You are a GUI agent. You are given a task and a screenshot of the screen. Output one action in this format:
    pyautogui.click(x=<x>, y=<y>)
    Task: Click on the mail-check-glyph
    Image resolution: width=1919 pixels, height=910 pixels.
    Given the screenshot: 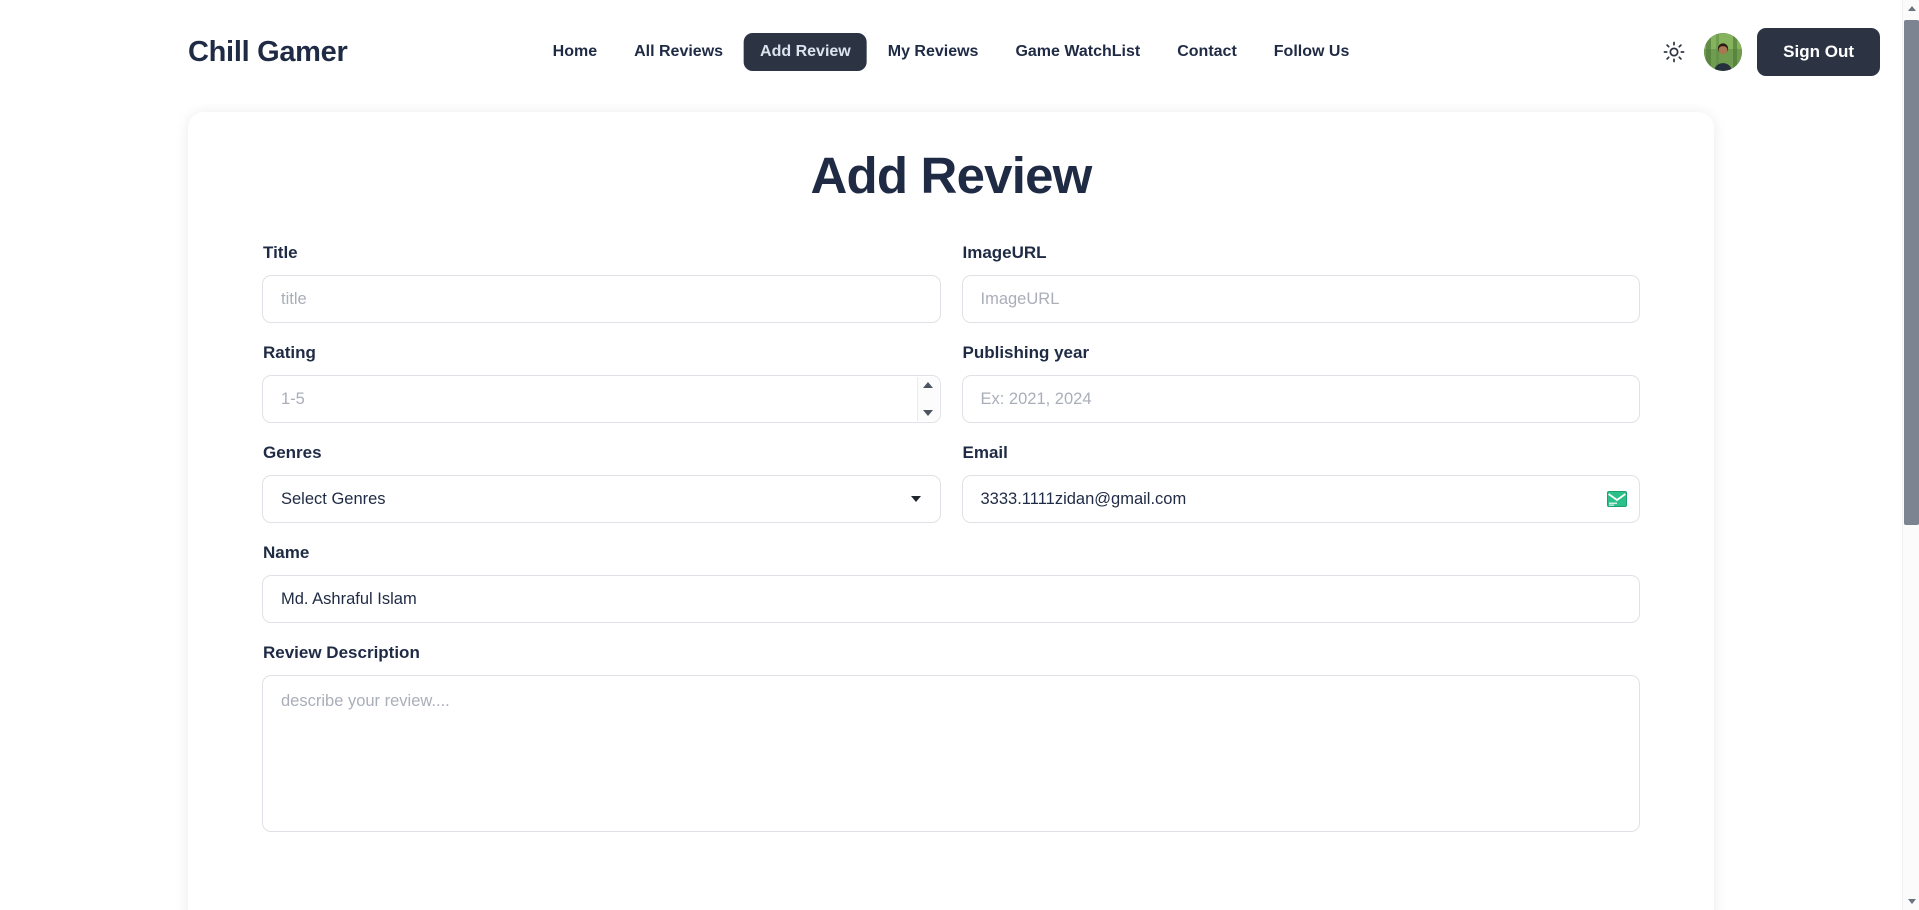 What is the action you would take?
    pyautogui.click(x=1617, y=499)
    